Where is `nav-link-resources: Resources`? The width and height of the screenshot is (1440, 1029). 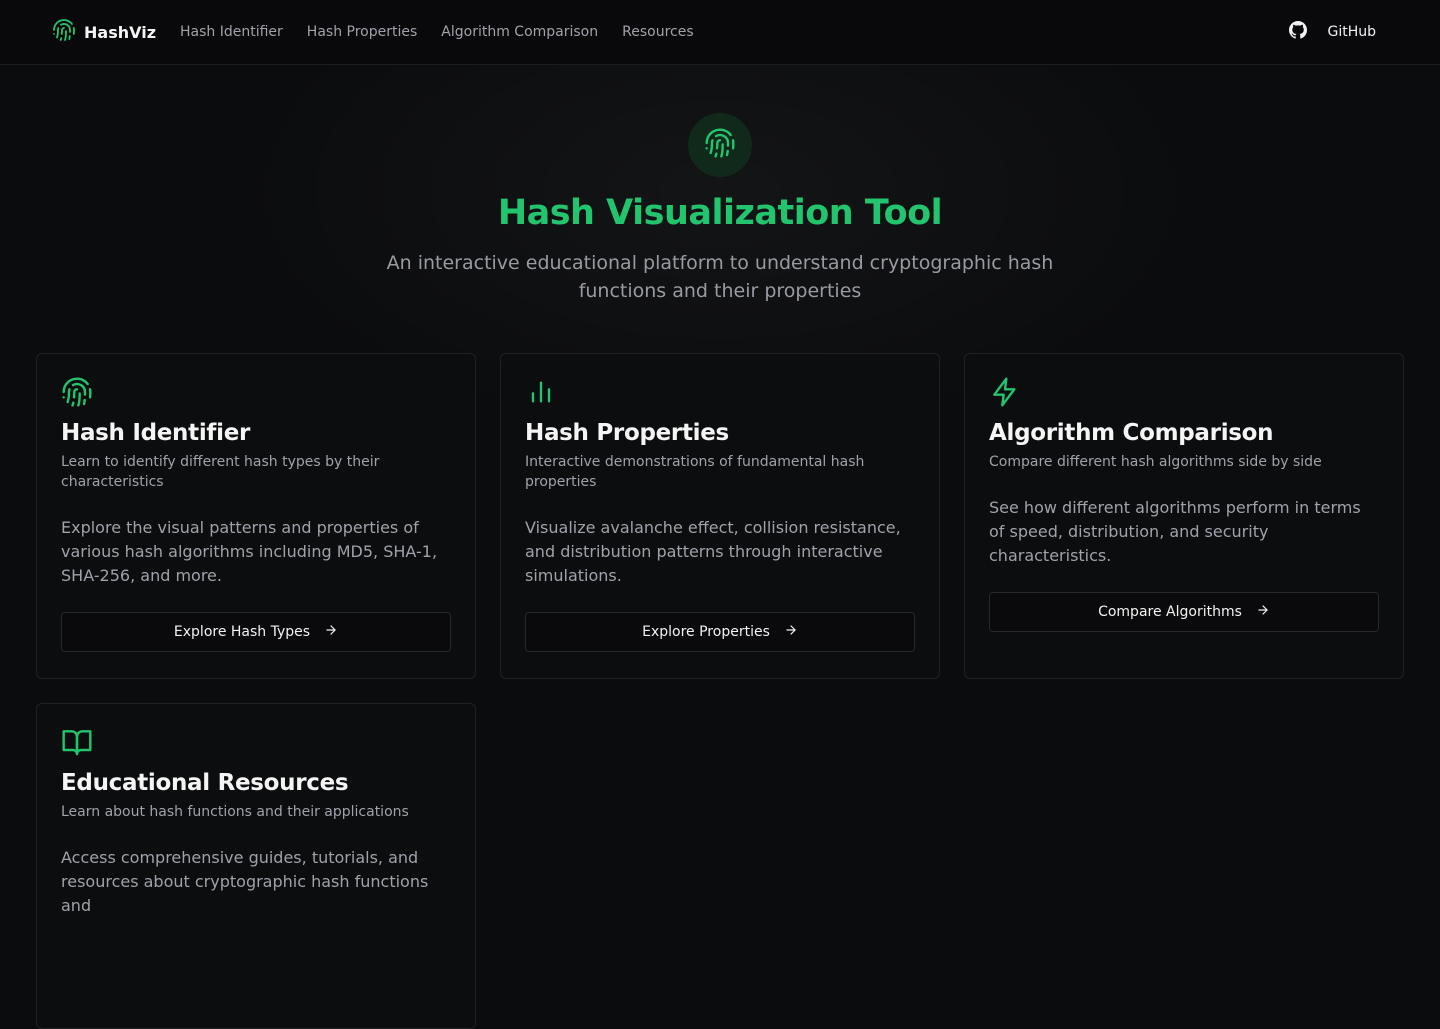
nav-link-resources: Resources is located at coordinates (658, 32).